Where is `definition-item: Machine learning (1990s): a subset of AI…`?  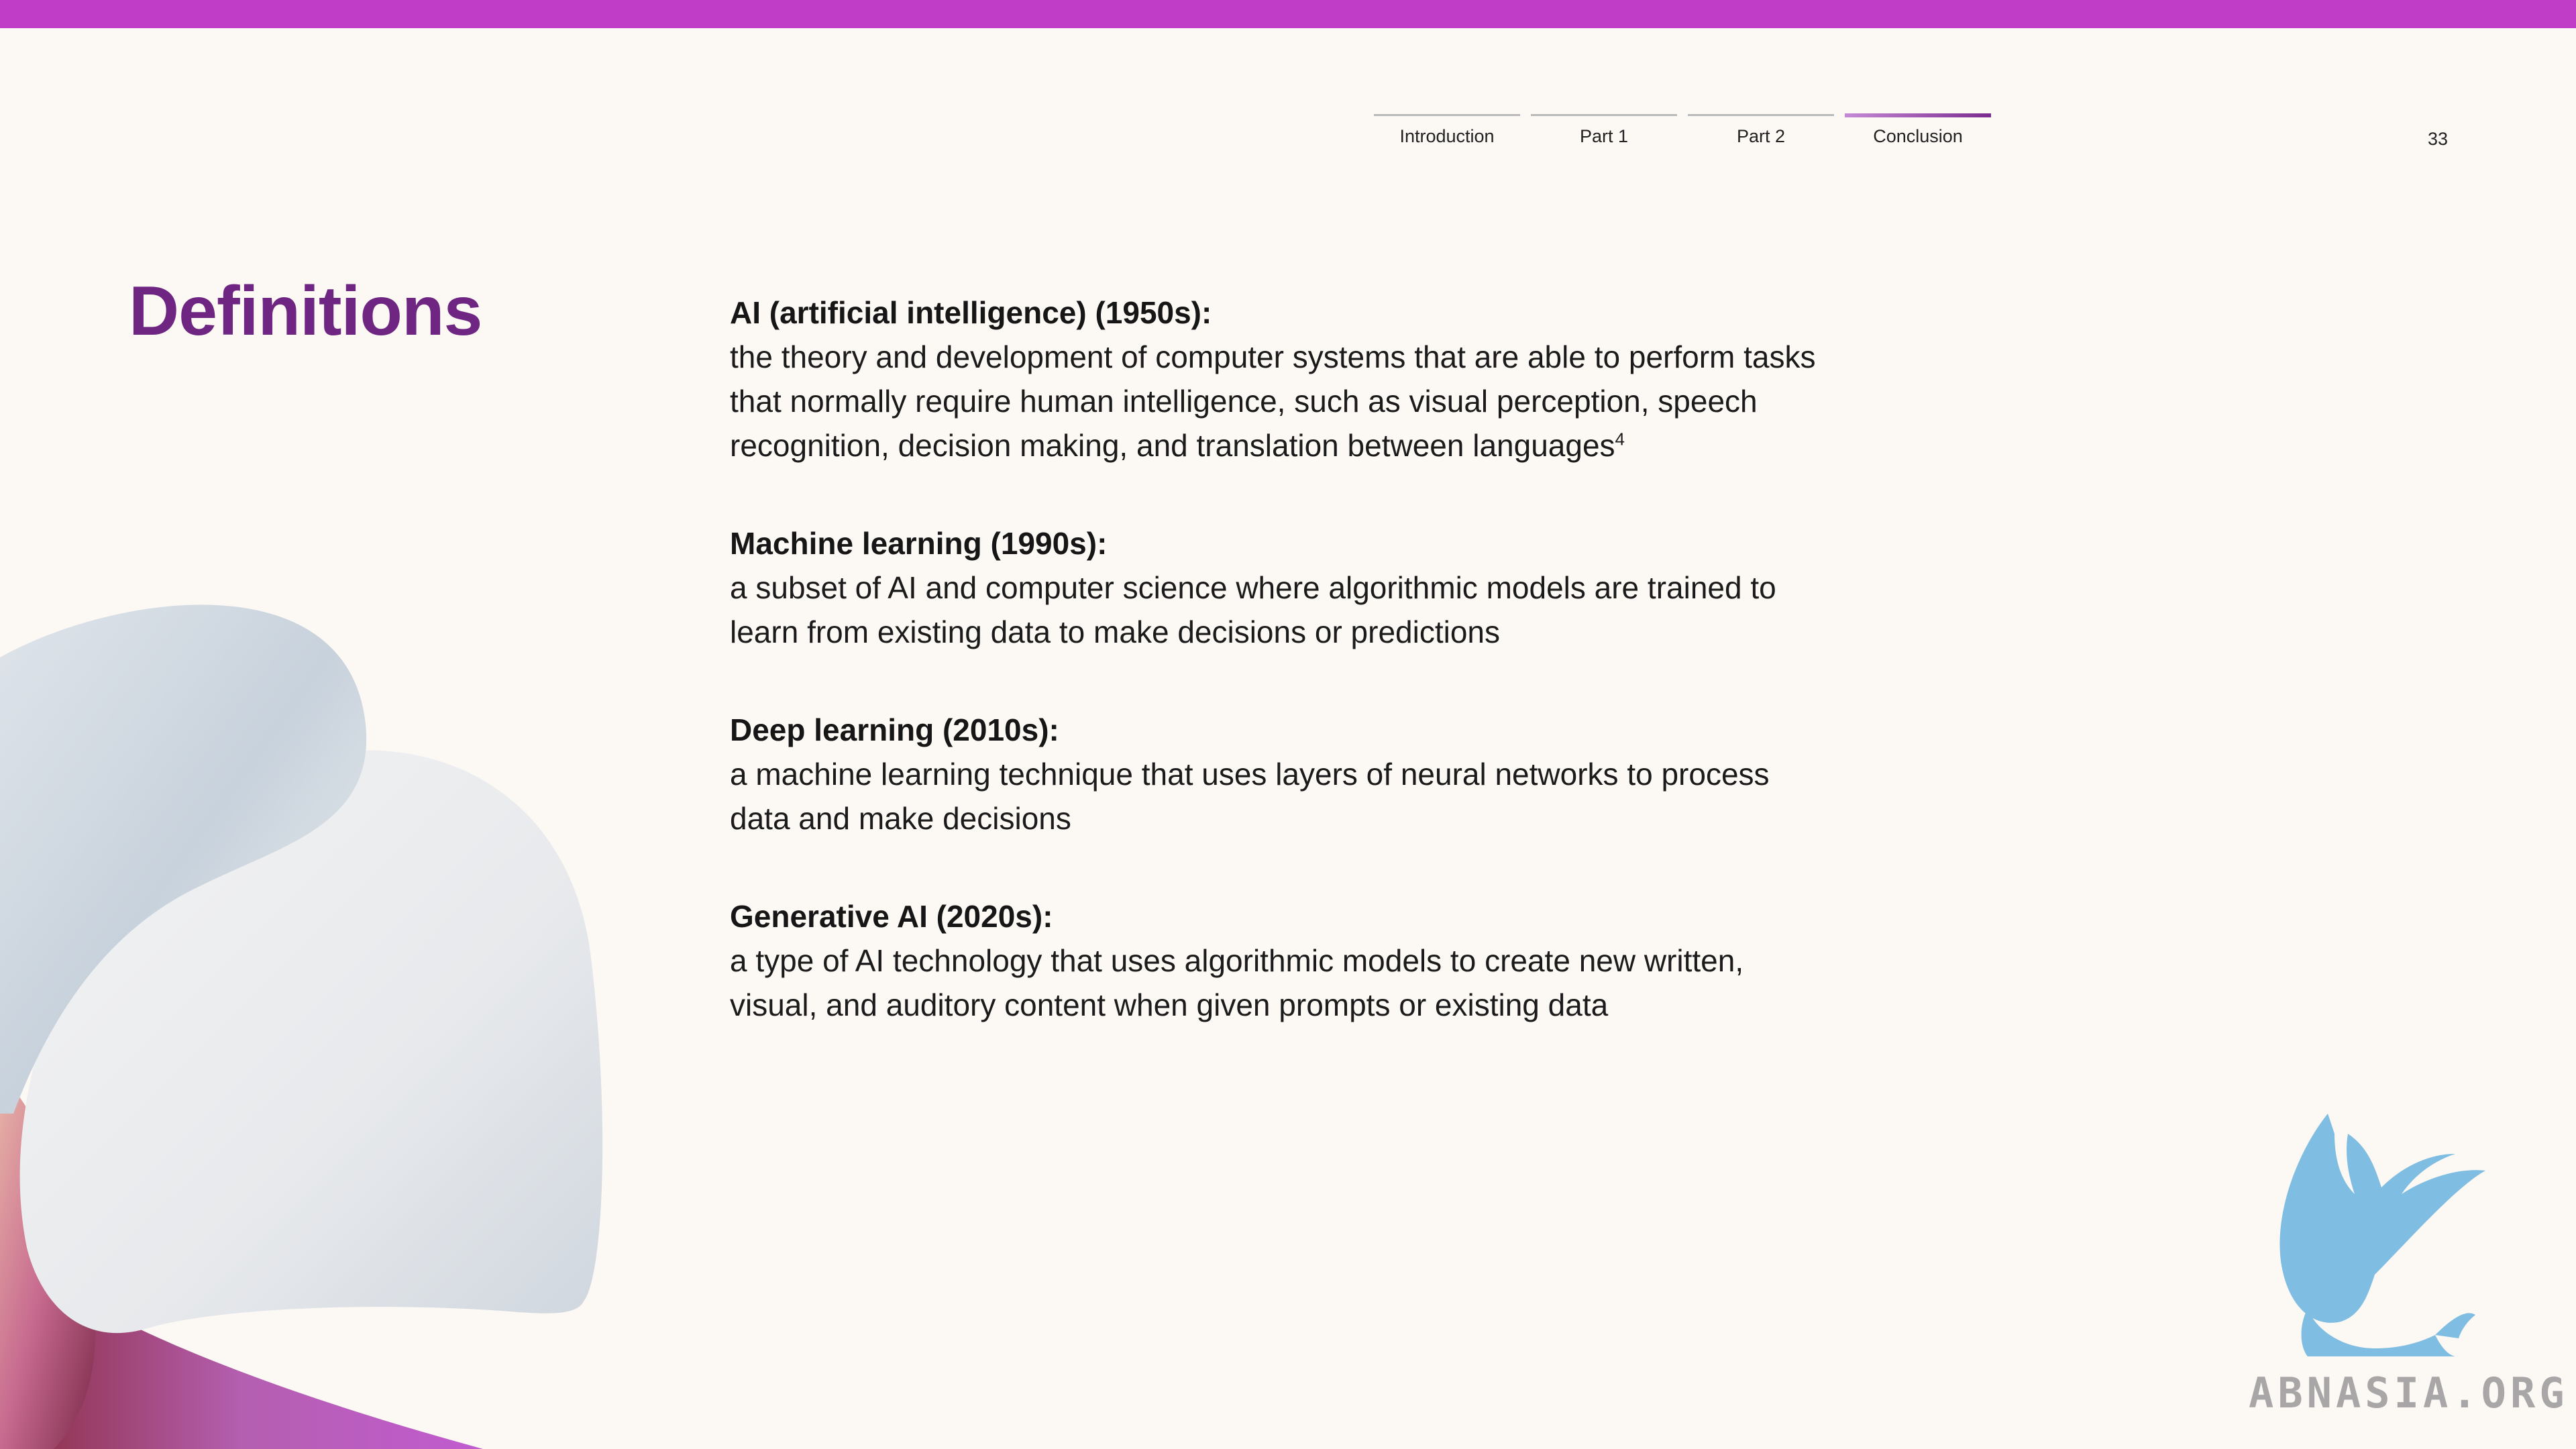
definition-item: Machine learning (1990s): a subset of AI… is located at coordinates (1300, 587).